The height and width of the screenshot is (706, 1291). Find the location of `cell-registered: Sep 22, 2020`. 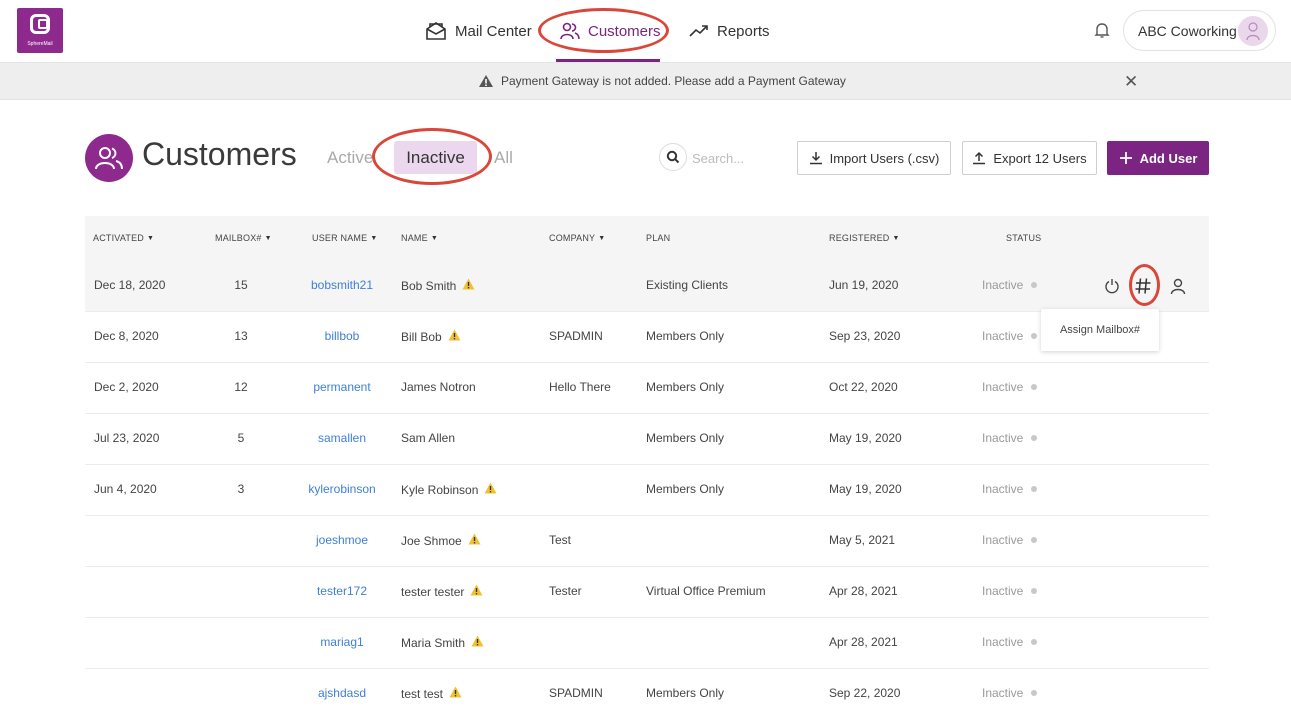

cell-registered: Sep 22, 2020 is located at coordinates (865, 693).